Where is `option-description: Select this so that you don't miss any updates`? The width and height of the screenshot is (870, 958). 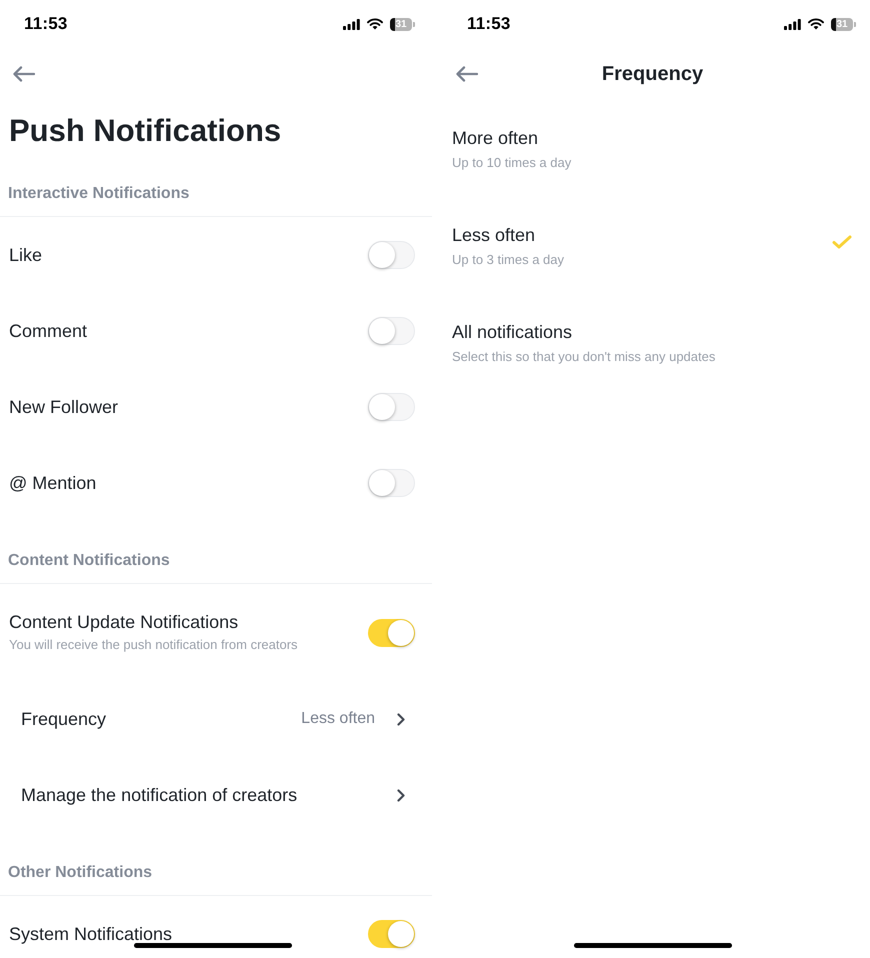 option-description: Select this so that you don't miss any updates is located at coordinates (584, 357).